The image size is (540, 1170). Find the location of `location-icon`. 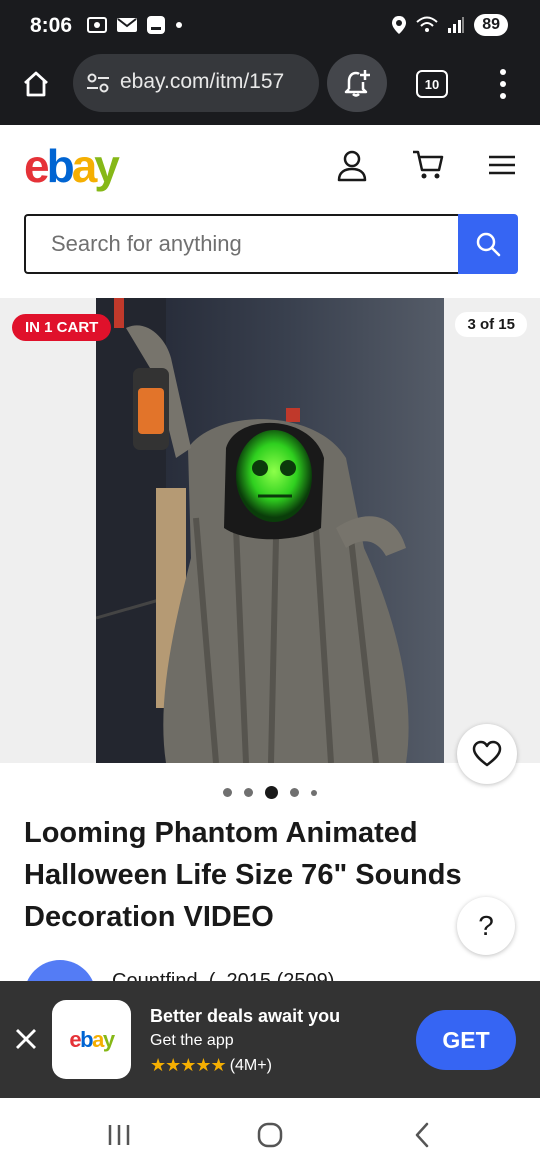

location-icon is located at coordinates (399, 25).